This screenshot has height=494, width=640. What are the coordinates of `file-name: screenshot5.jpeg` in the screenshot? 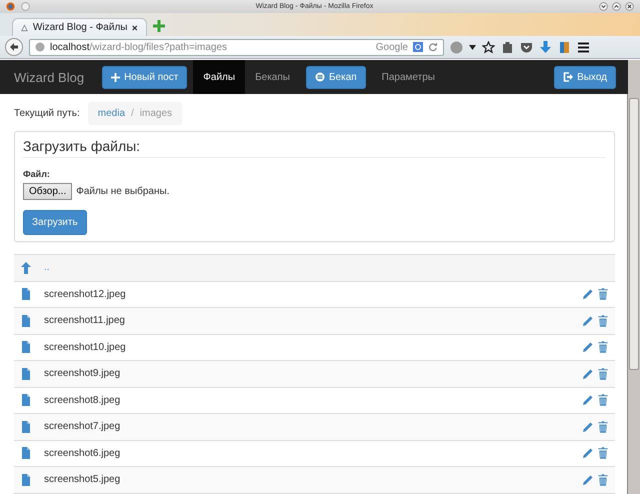 It's located at (82, 480).